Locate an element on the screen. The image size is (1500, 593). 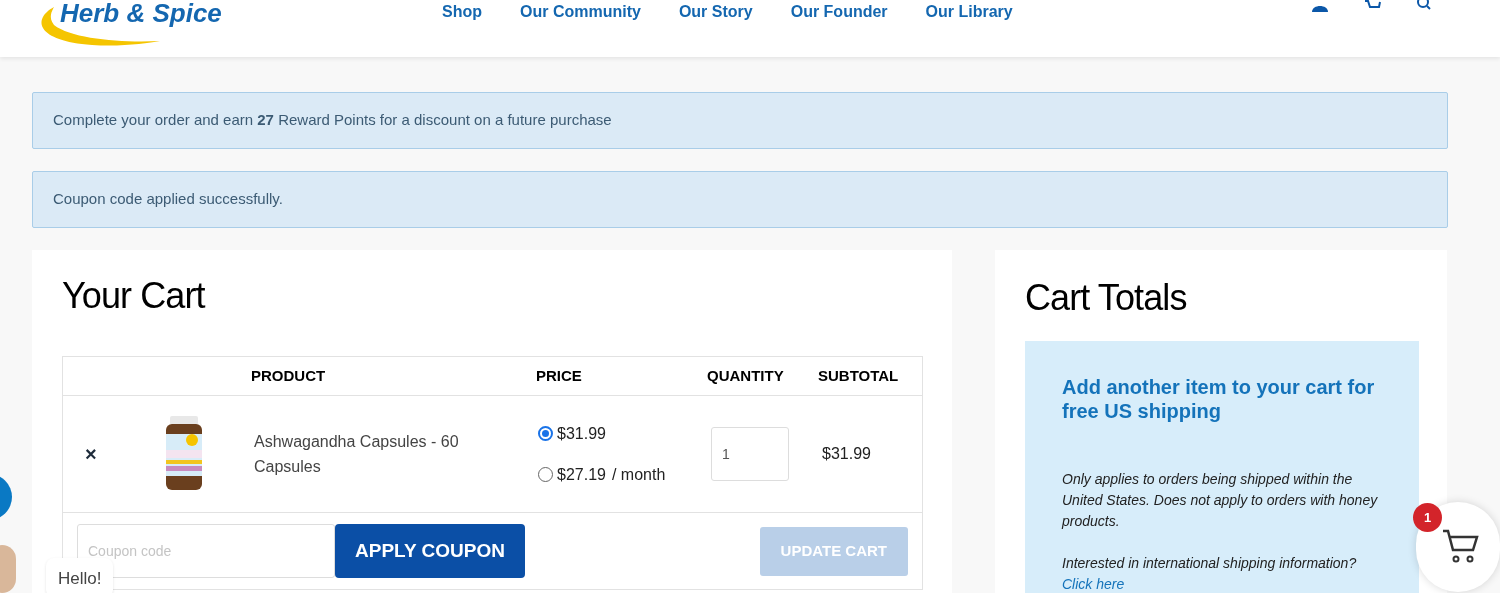
search-icon is located at coordinates (1424, 5).